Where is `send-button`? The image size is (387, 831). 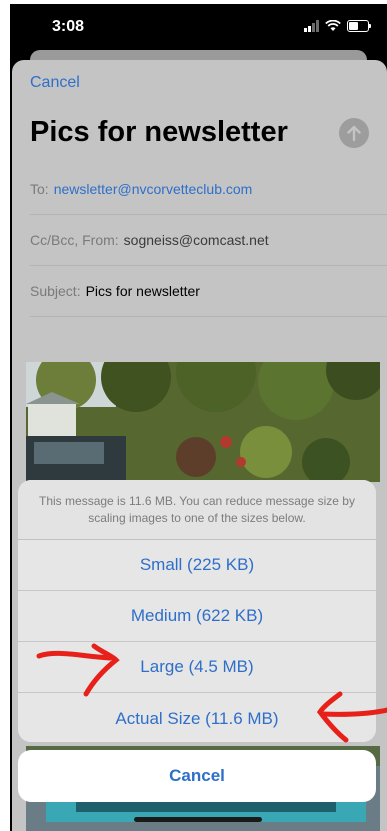 send-button is located at coordinates (354, 133).